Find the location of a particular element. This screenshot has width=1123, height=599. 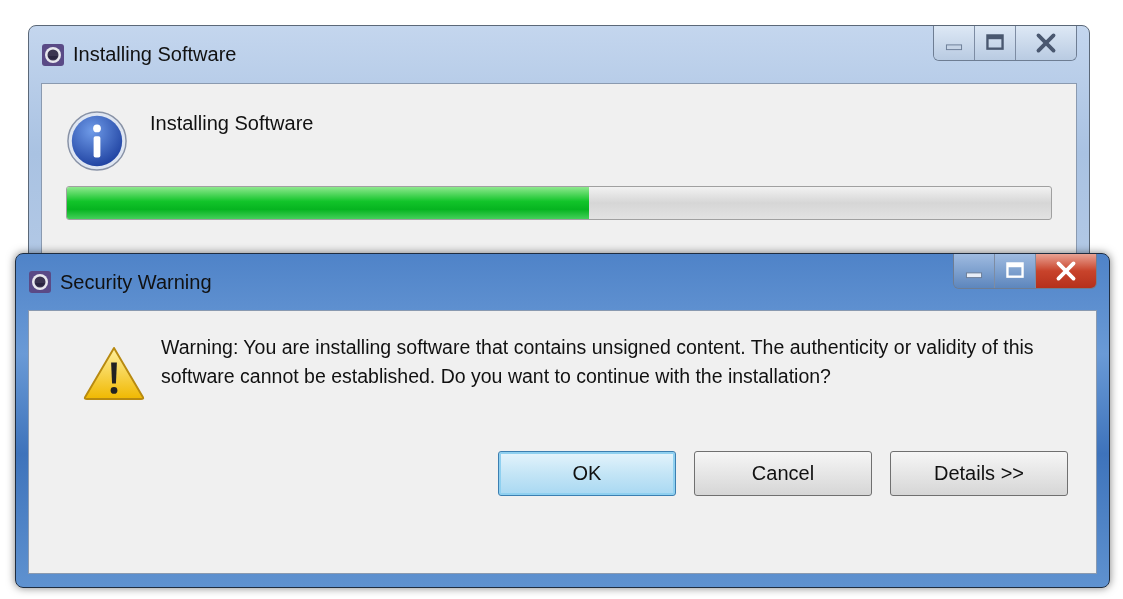

warning-icon is located at coordinates (114, 373).